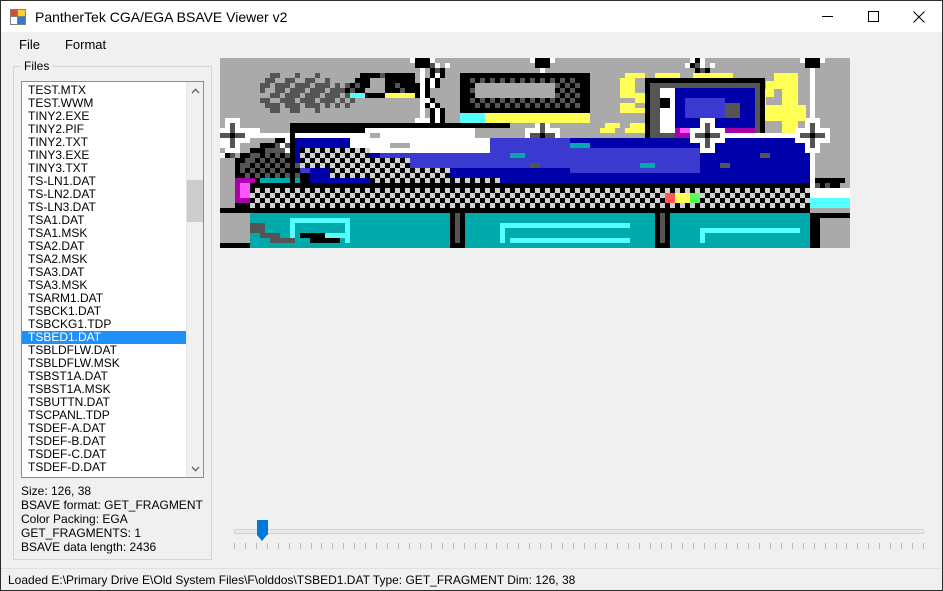 Image resolution: width=943 pixels, height=591 pixels. I want to click on menu-bar: File Format, so click(471, 44).